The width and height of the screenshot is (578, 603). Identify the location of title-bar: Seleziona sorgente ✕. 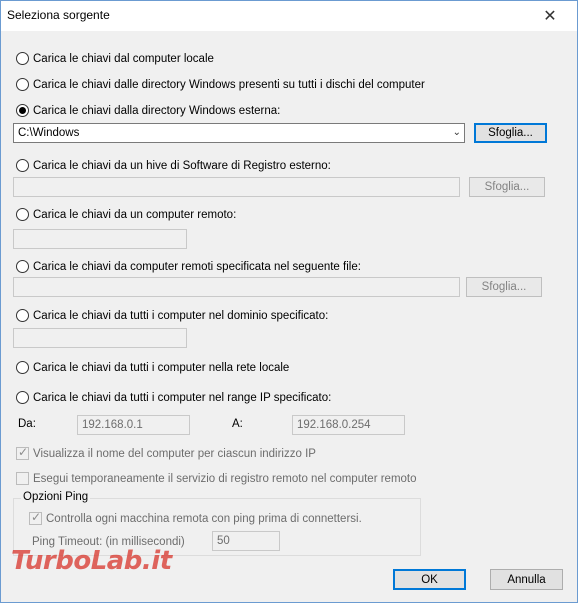
(289, 16).